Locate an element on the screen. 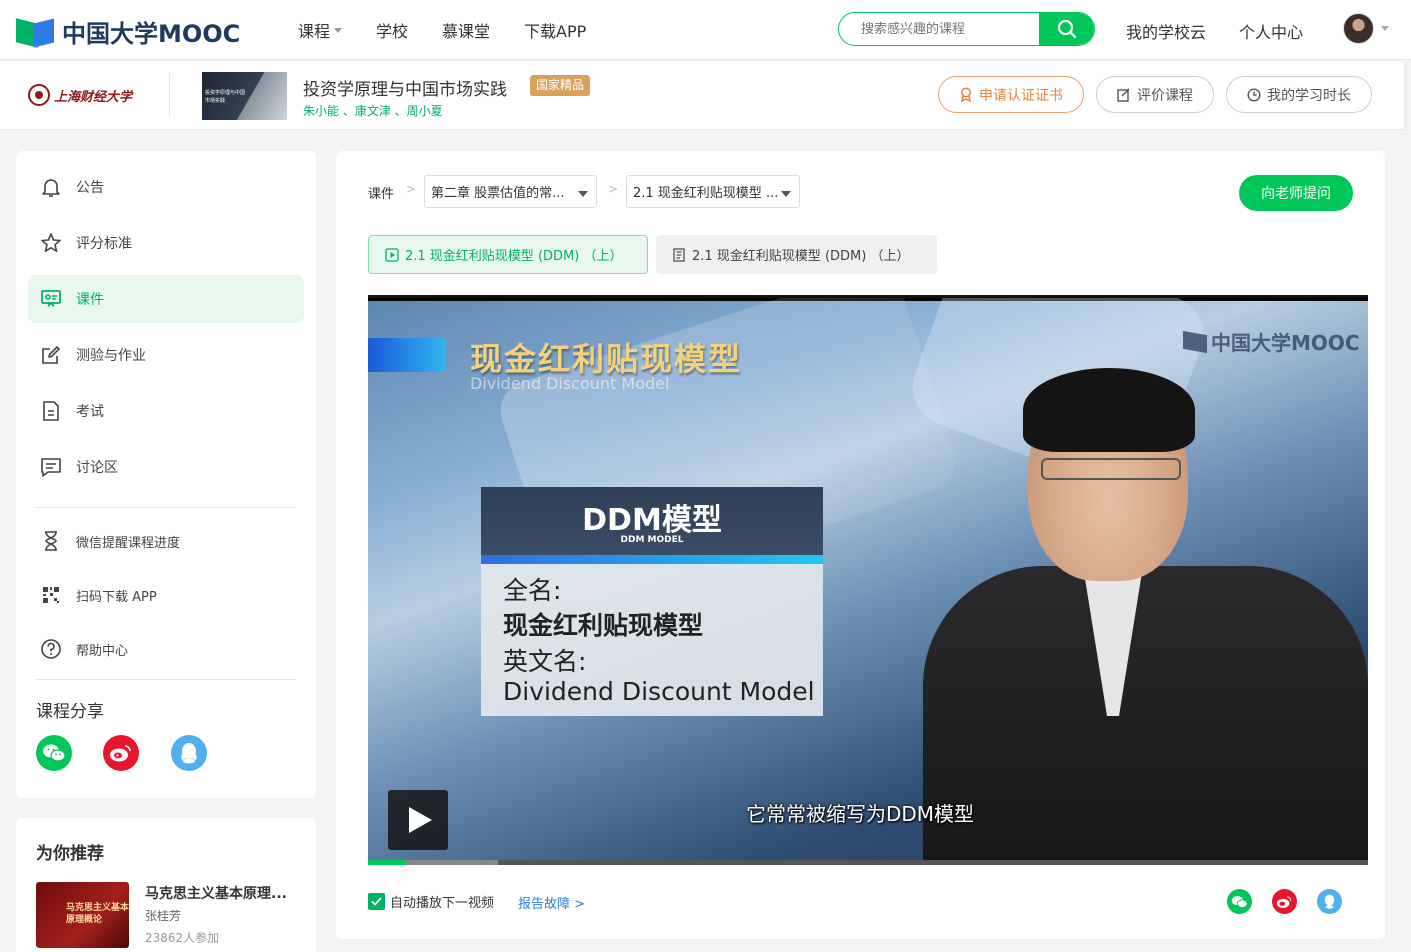 The image size is (1411, 952). sidebar-item-announcement: 公告 is located at coordinates (166, 187).